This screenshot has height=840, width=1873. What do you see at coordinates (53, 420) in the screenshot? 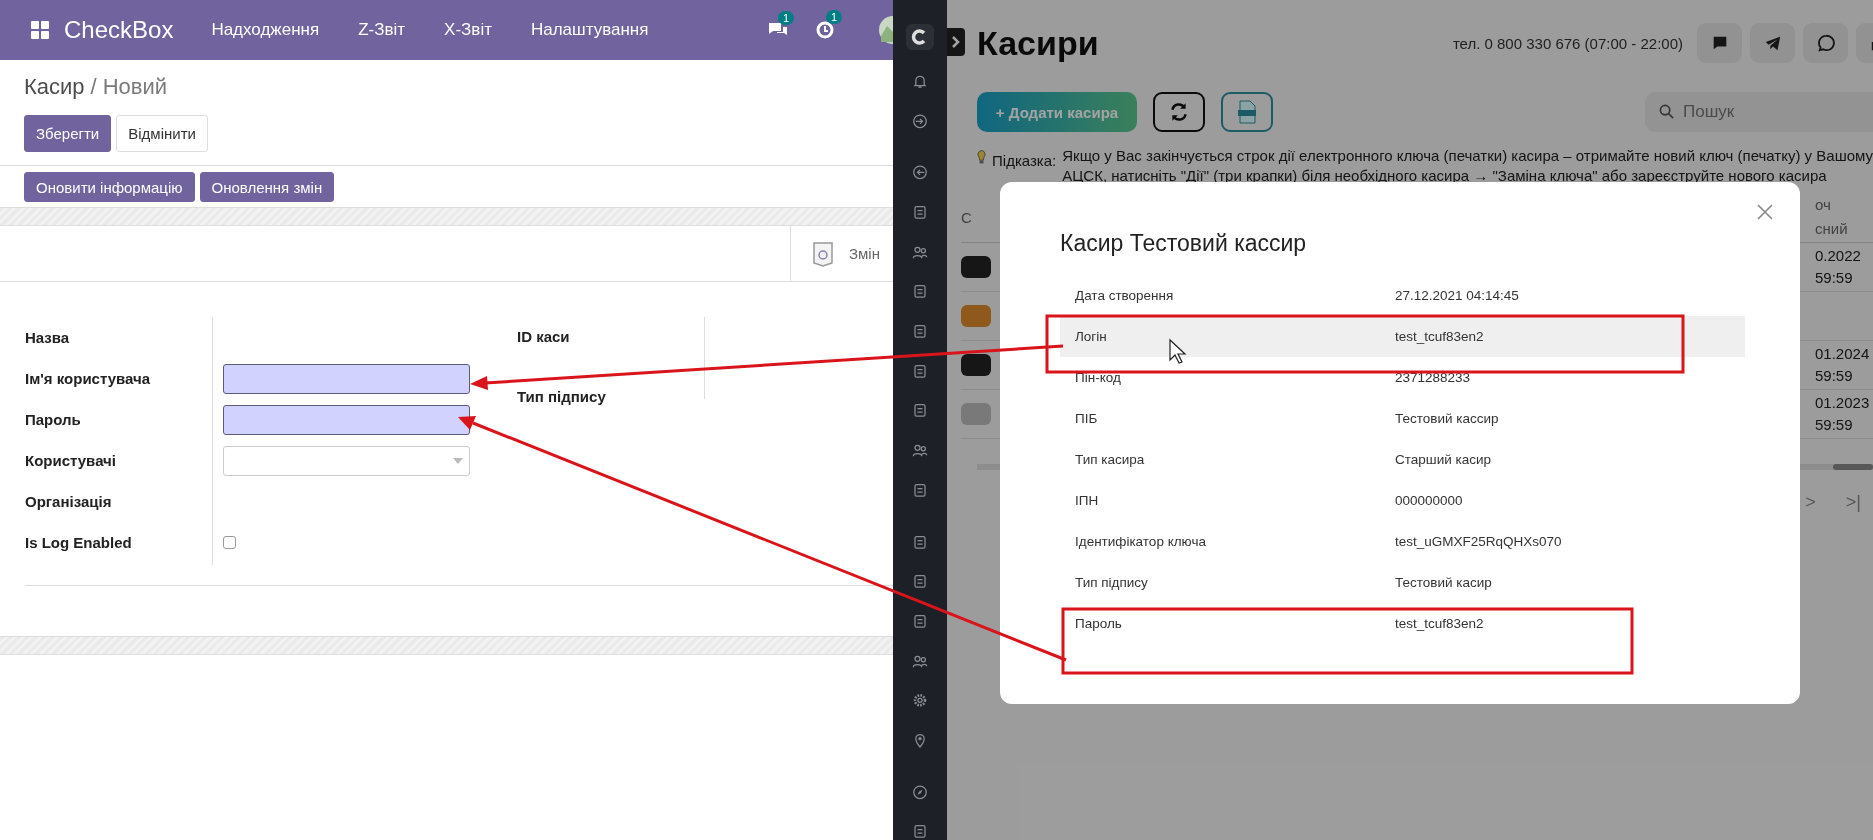
I see `field-label: Пароль` at bounding box center [53, 420].